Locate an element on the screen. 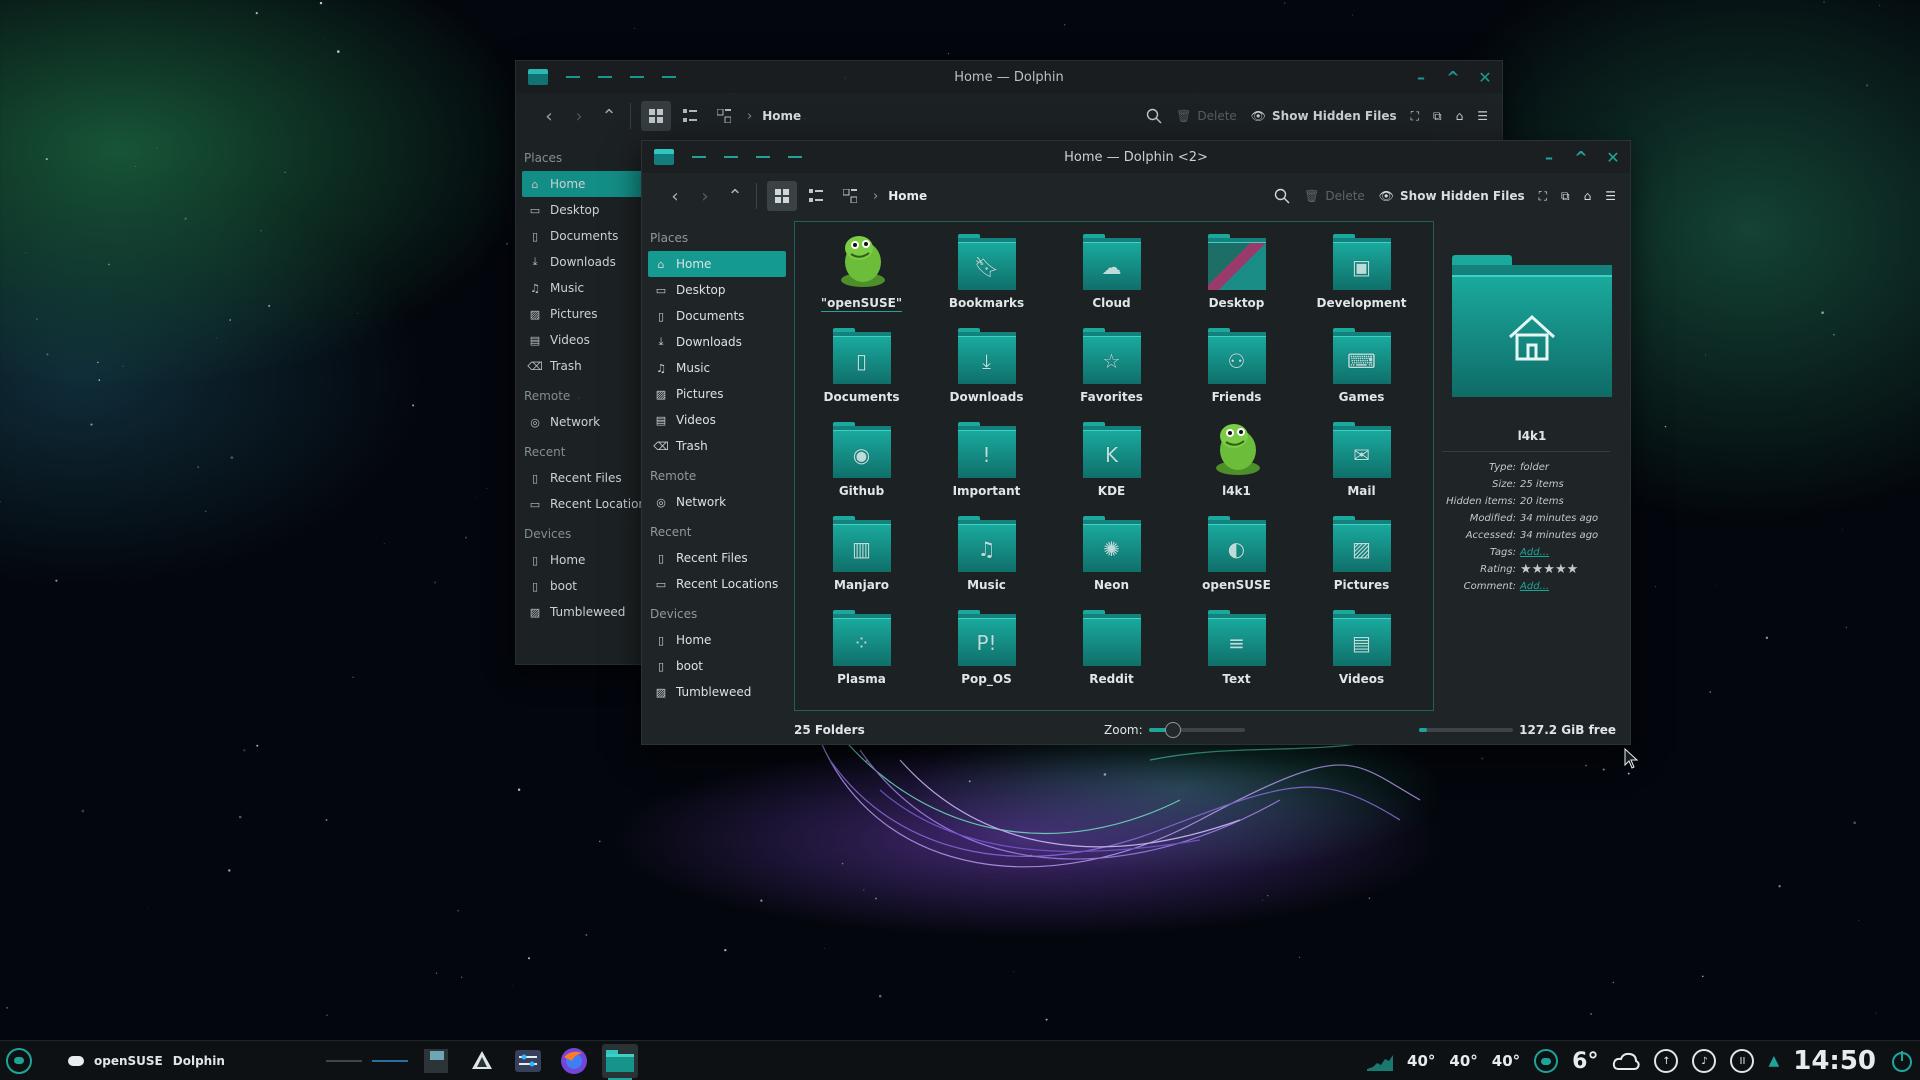 The width and height of the screenshot is (1920, 1080). folder-item: P! Pop_OS is located at coordinates (986, 653).